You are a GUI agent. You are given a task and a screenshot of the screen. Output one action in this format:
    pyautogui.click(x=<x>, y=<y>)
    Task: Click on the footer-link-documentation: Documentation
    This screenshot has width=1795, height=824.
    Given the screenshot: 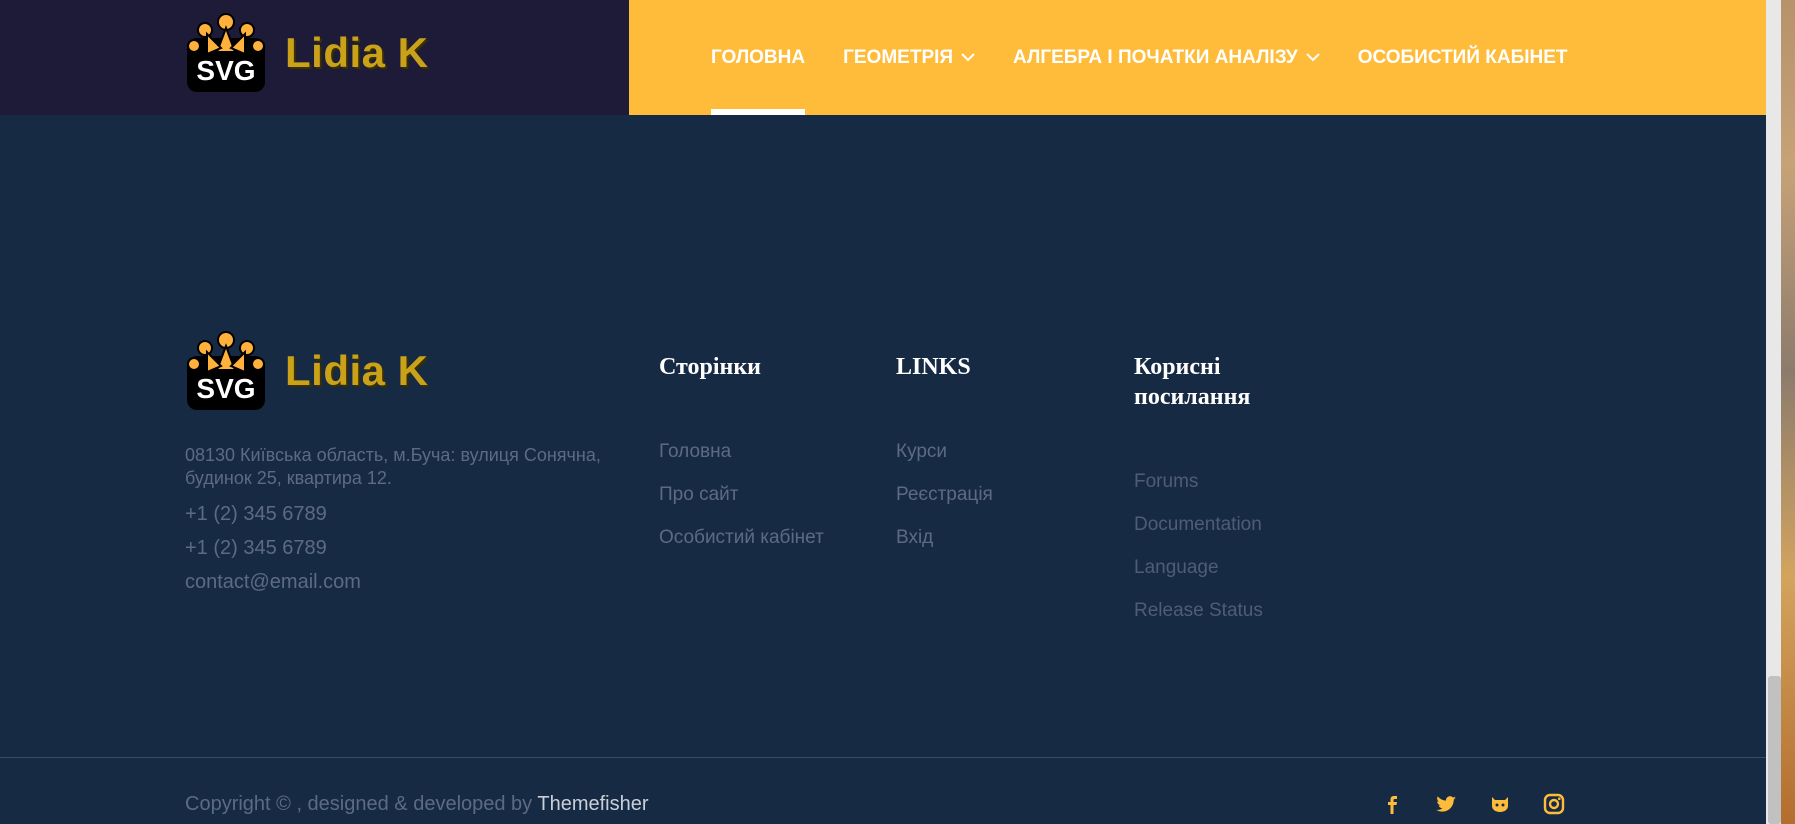 What is the action you would take?
    pyautogui.click(x=1234, y=524)
    